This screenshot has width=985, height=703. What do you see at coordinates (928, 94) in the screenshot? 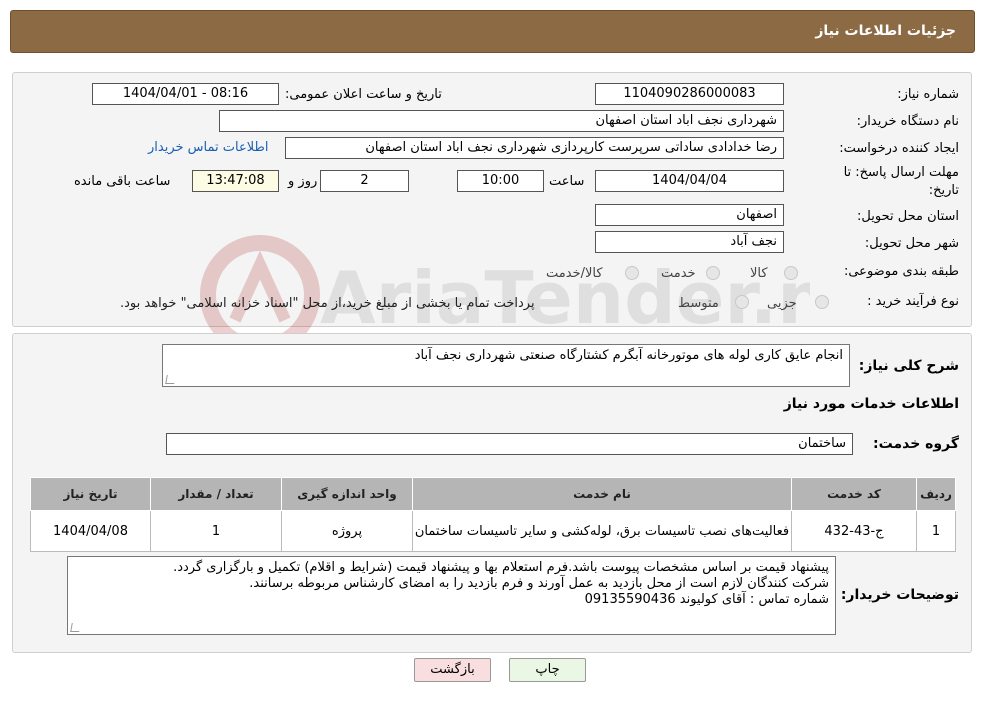
I see `need-number-label: شماره نیاز:` at bounding box center [928, 94].